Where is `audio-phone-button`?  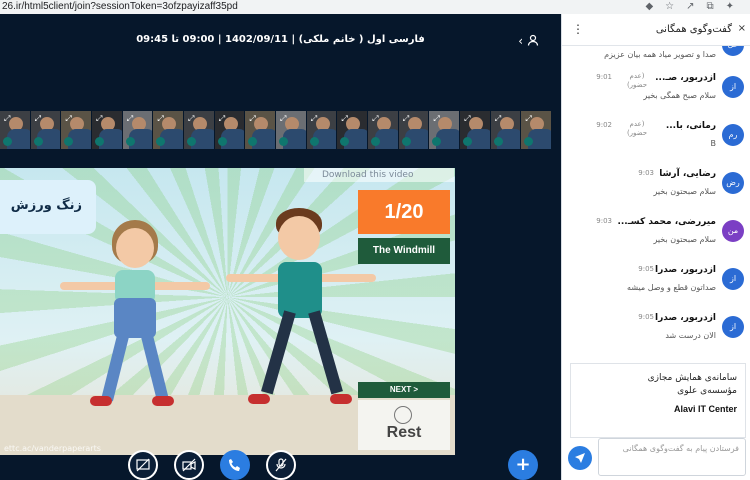
audio-phone-button is located at coordinates (235, 465).